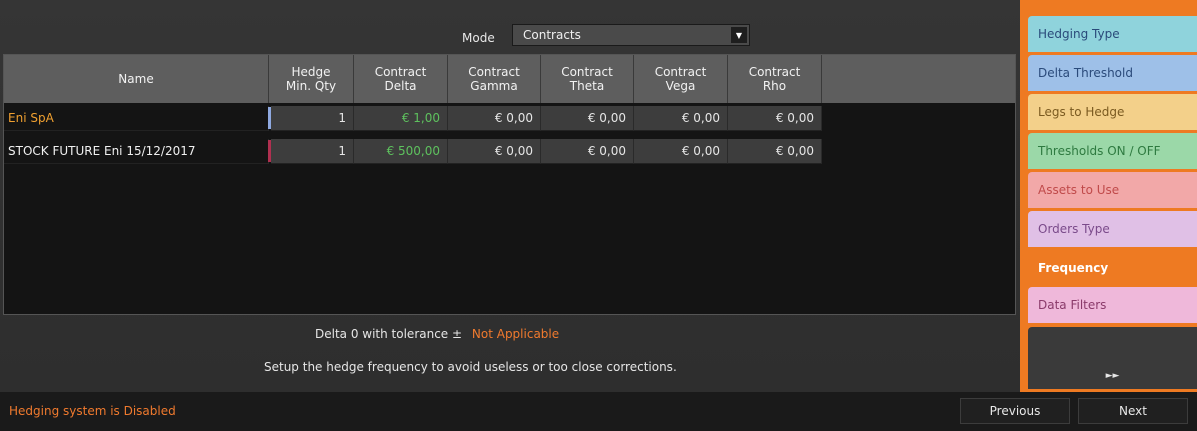 Image resolution: width=1197 pixels, height=431 pixels. What do you see at coordinates (401, 79) in the screenshot?
I see `column-header-contract-delta: Contract Delta` at bounding box center [401, 79].